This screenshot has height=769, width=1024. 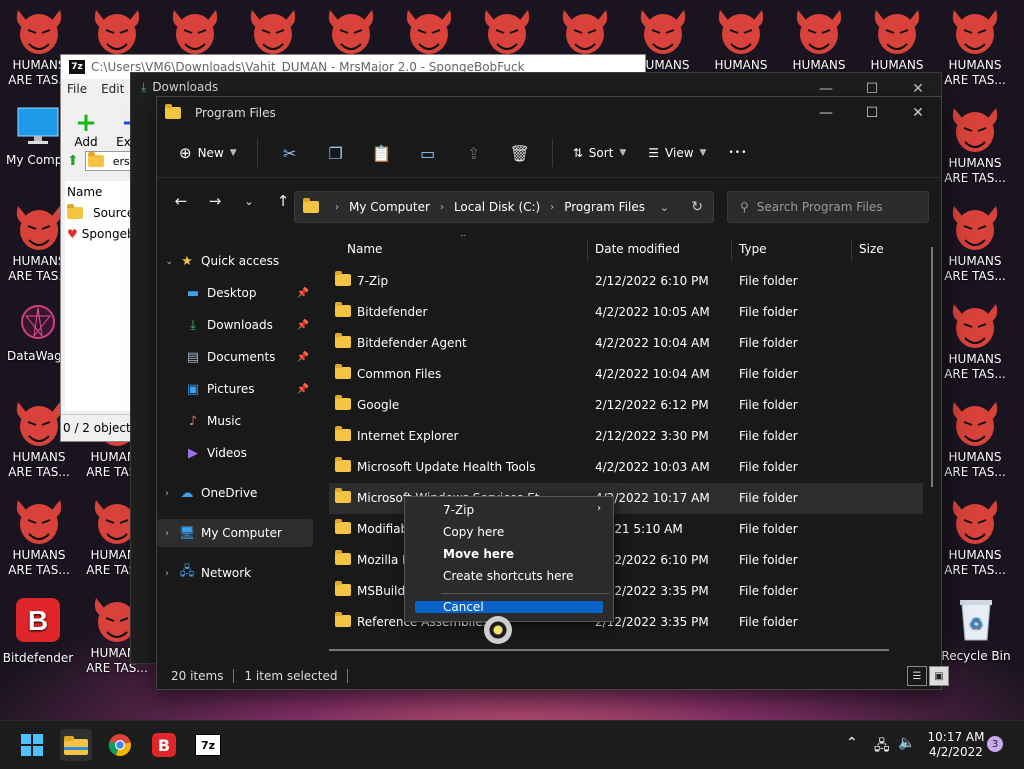 I want to click on context-menu-copy-here: Copy here, so click(x=509, y=532).